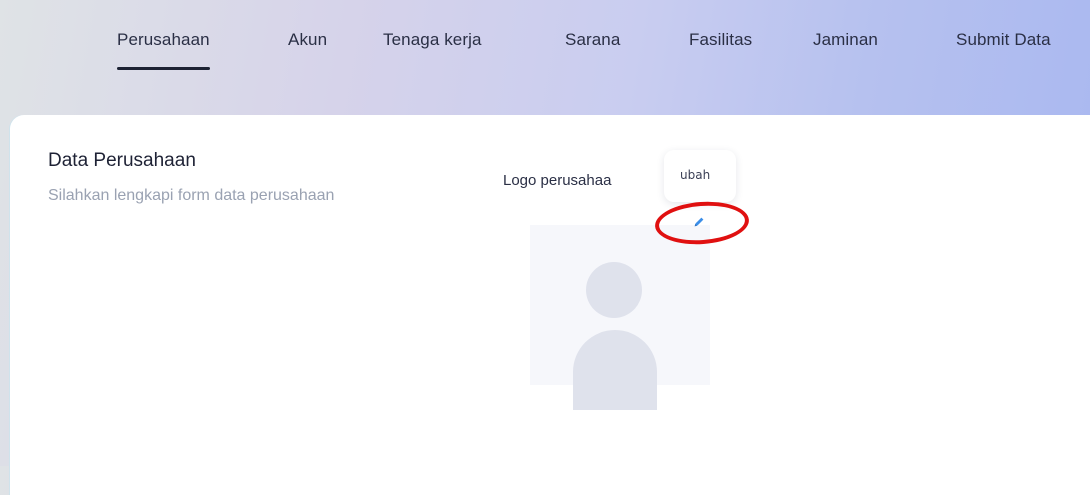 This screenshot has height=495, width=1090. Describe the element at coordinates (432, 40) in the screenshot. I see `tab-tenaga-kerja: Tenaga kerja` at that location.